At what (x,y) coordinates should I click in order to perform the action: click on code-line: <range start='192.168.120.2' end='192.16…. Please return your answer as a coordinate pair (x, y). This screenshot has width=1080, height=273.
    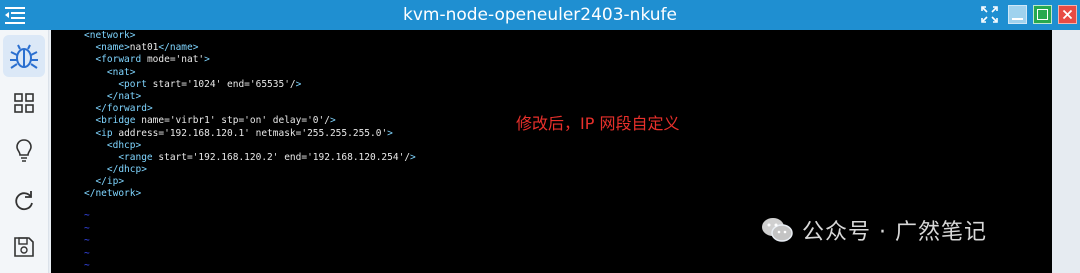
    Looking at the image, I should click on (267, 157).